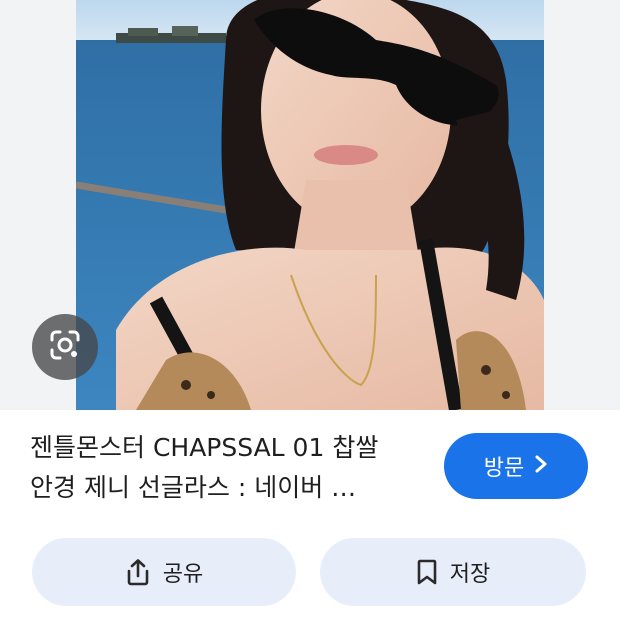  Describe the element at coordinates (183, 574) in the screenshot. I see `share-button-label: 공유` at that location.